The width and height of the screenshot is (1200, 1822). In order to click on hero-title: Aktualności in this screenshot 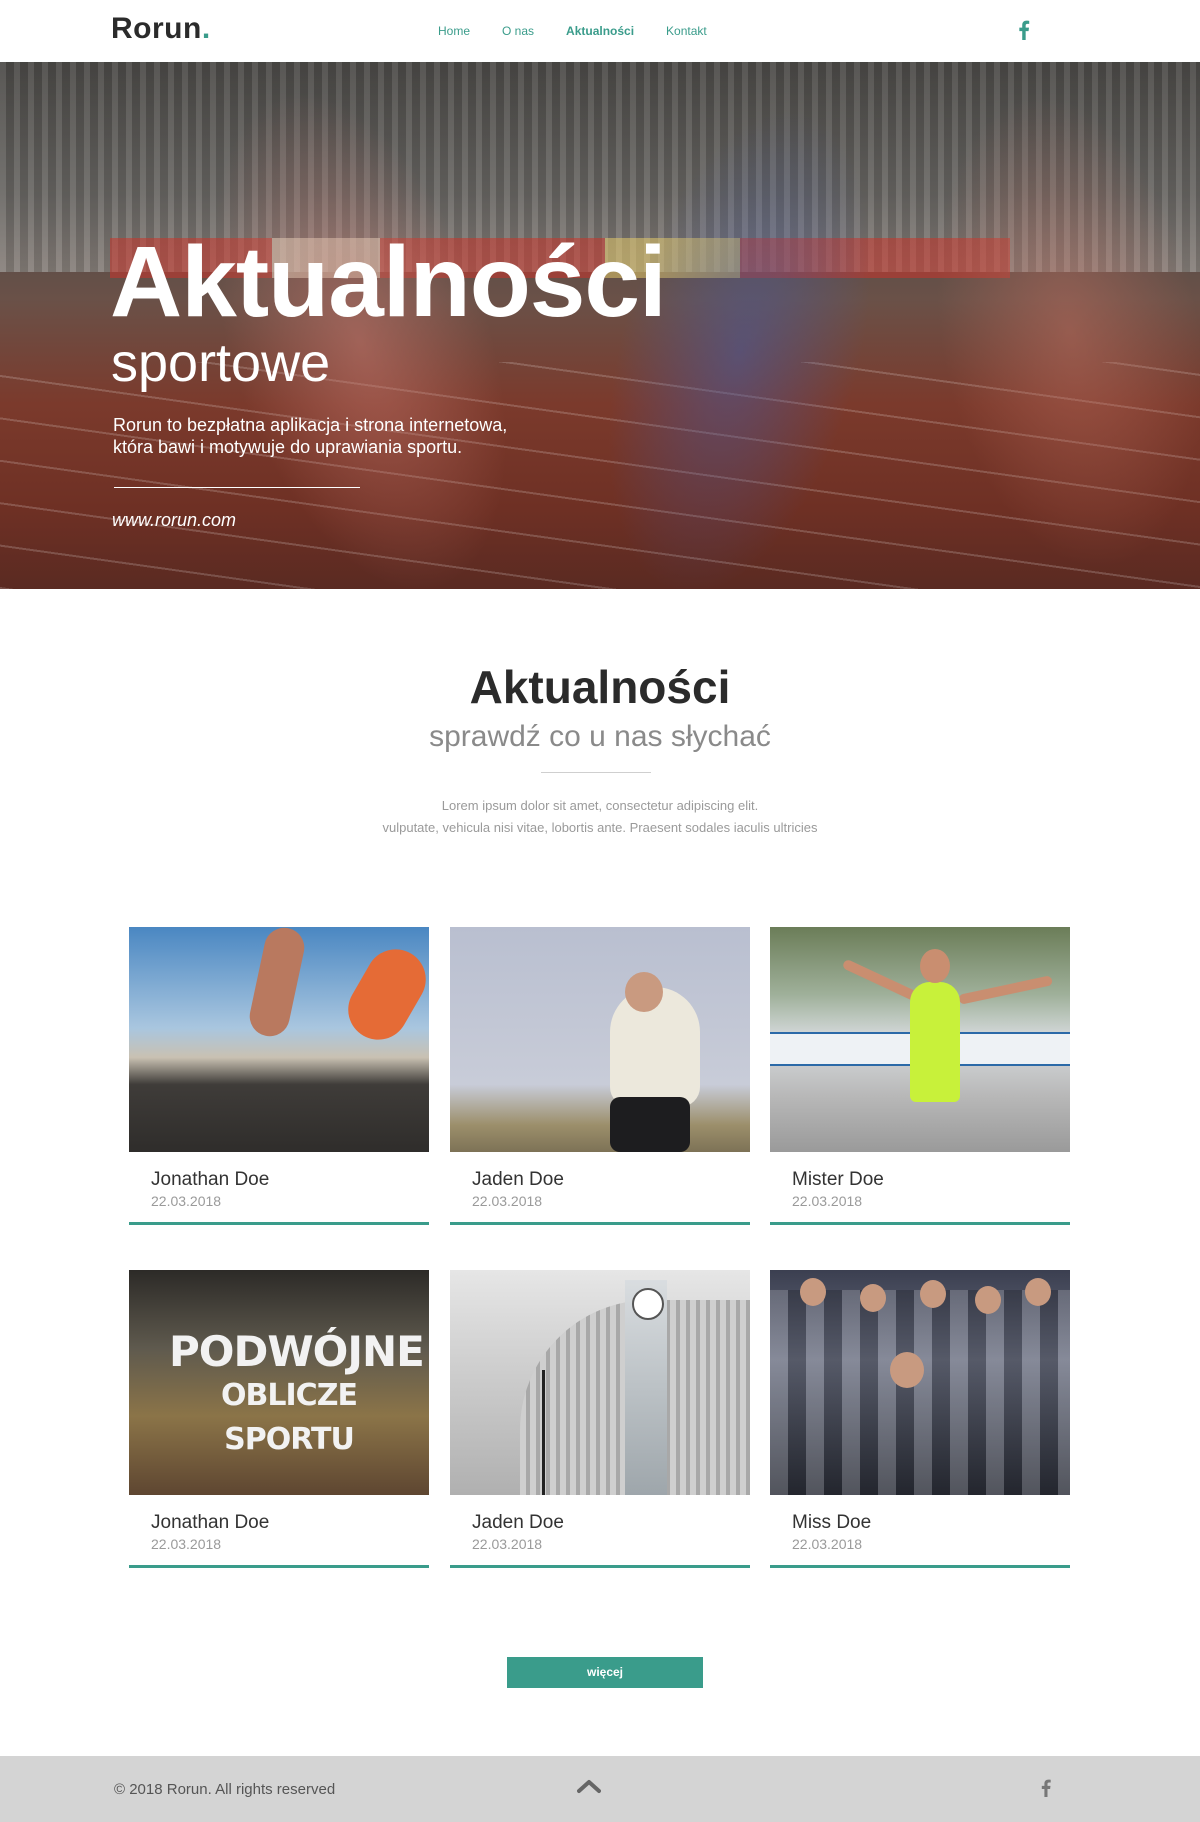, I will do `click(388, 282)`.